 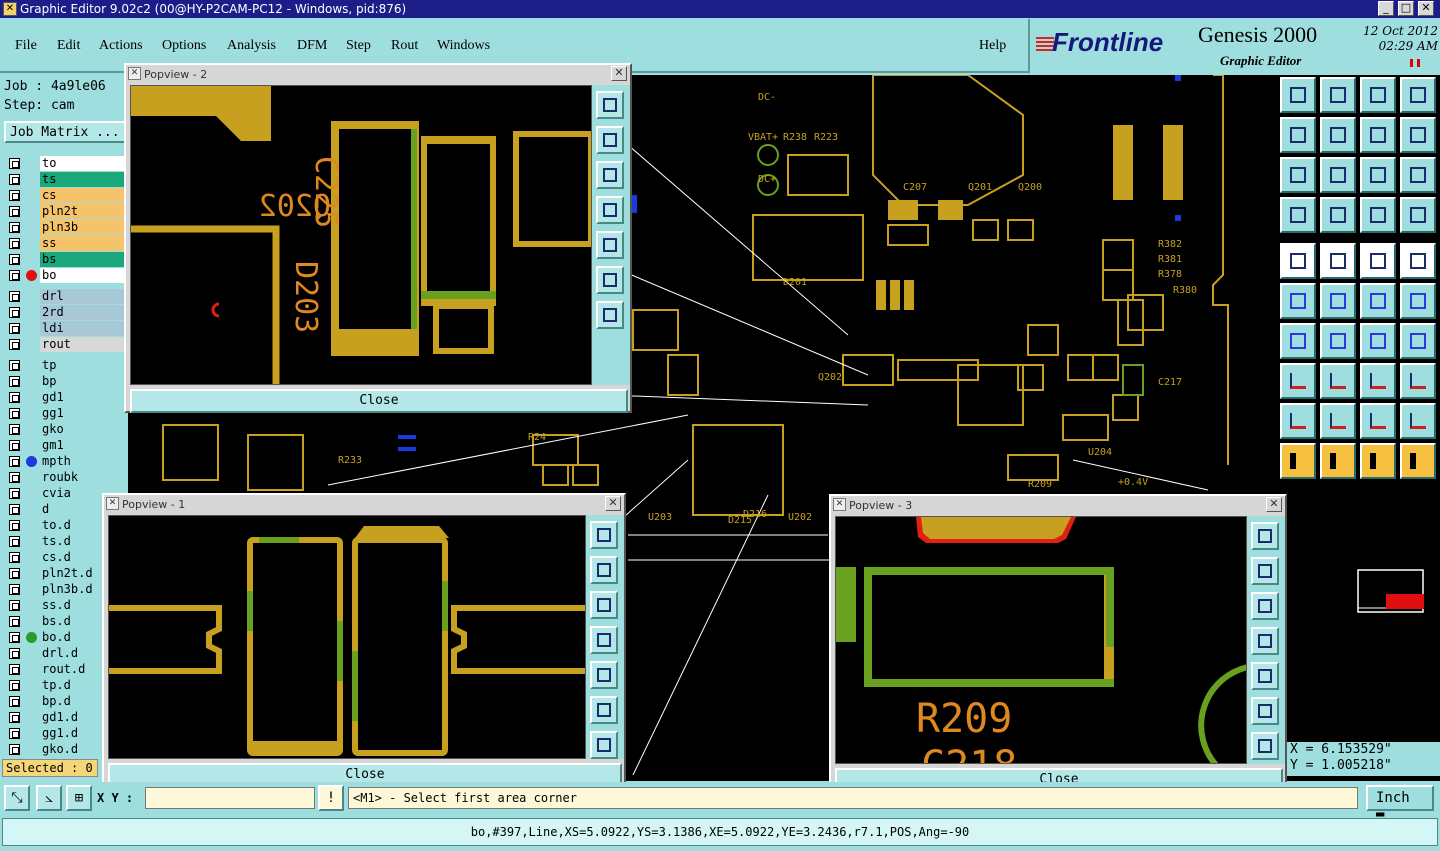 What do you see at coordinates (604, 640) in the screenshot?
I see `import-button` at bounding box center [604, 640].